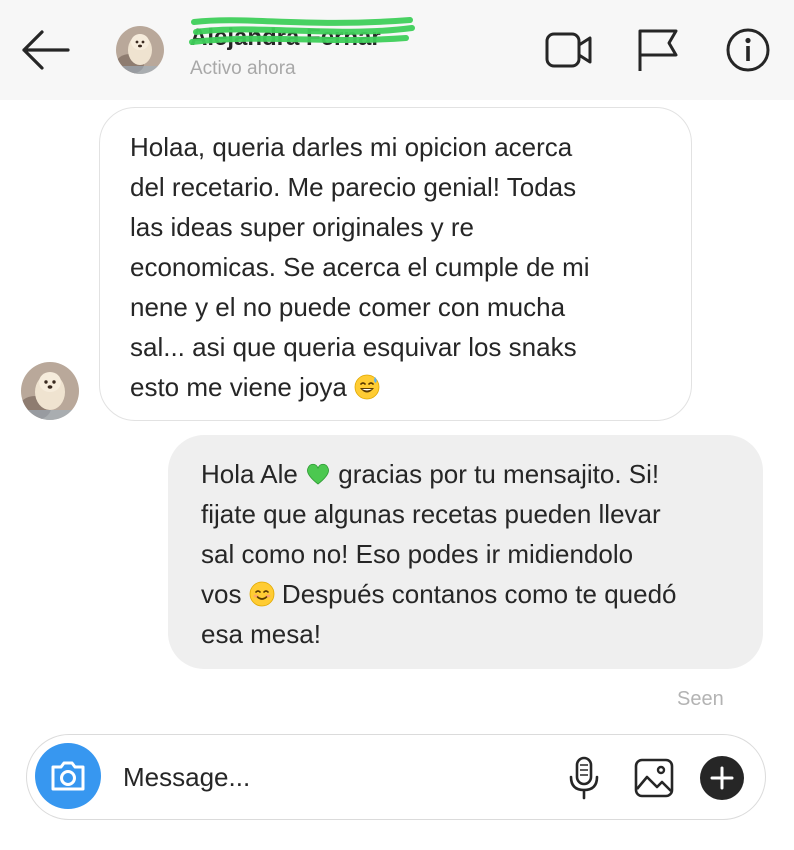 The image size is (794, 850). What do you see at coordinates (243, 68) in the screenshot?
I see `active-status: Activo ahora` at bounding box center [243, 68].